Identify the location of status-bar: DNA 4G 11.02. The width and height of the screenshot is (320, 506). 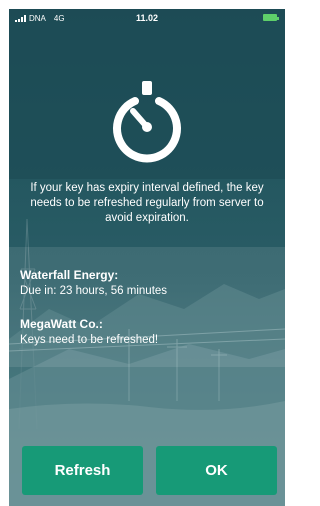
(147, 18).